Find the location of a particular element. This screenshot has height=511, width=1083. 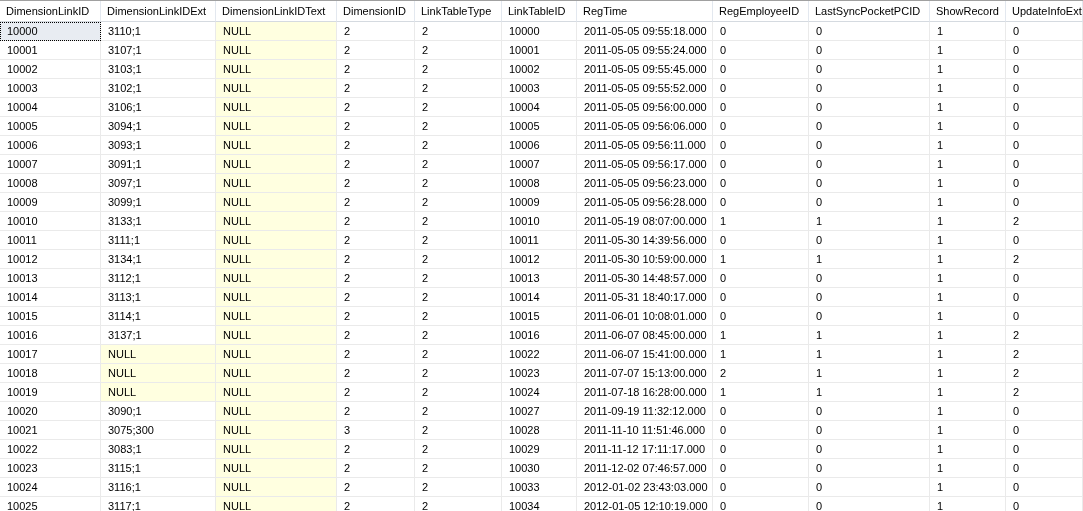

table-cell: 10011 is located at coordinates (50, 240).